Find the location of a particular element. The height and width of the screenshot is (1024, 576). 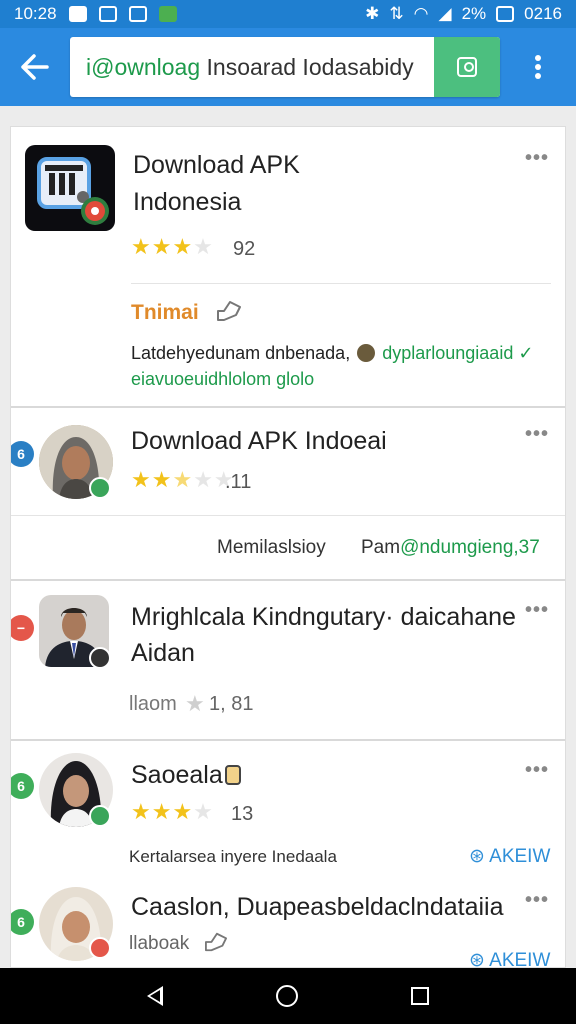

footer-prefix: Pam is located at coordinates (381, 547).